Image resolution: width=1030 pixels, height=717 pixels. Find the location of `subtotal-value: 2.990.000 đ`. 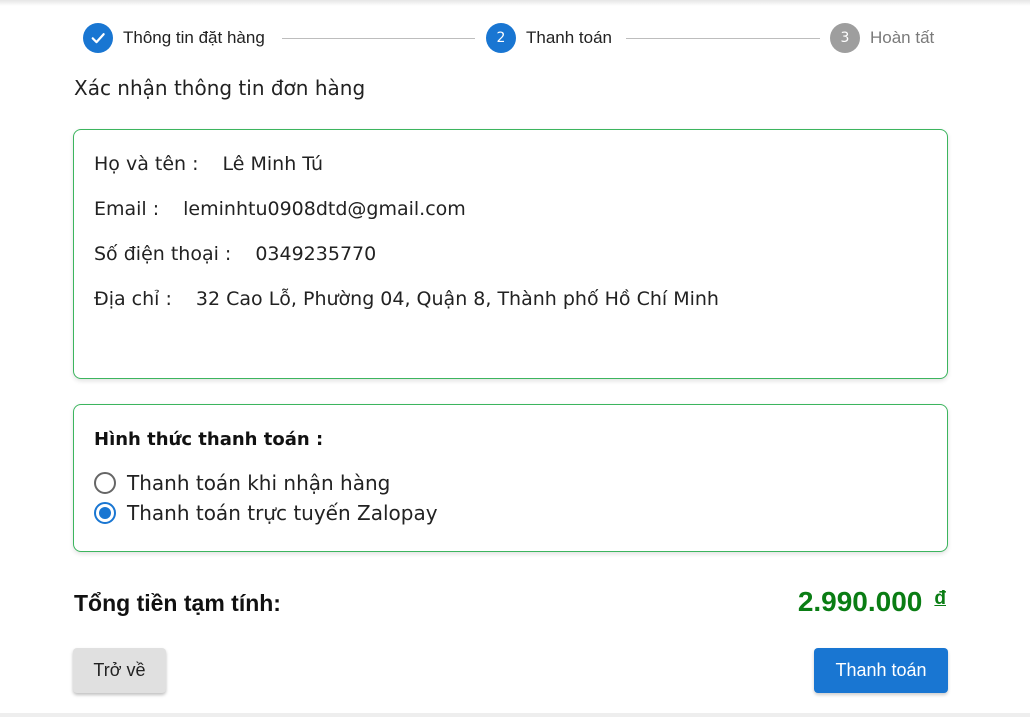

subtotal-value: 2.990.000 đ is located at coordinates (872, 602).